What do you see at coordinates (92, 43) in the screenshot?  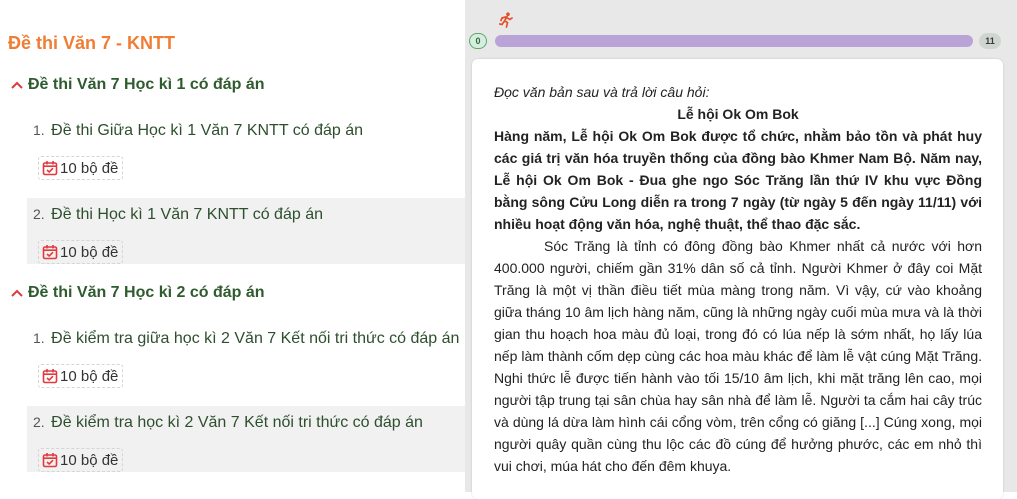 I see `page-title: Đề thi Văn 7 - KNTT` at bounding box center [92, 43].